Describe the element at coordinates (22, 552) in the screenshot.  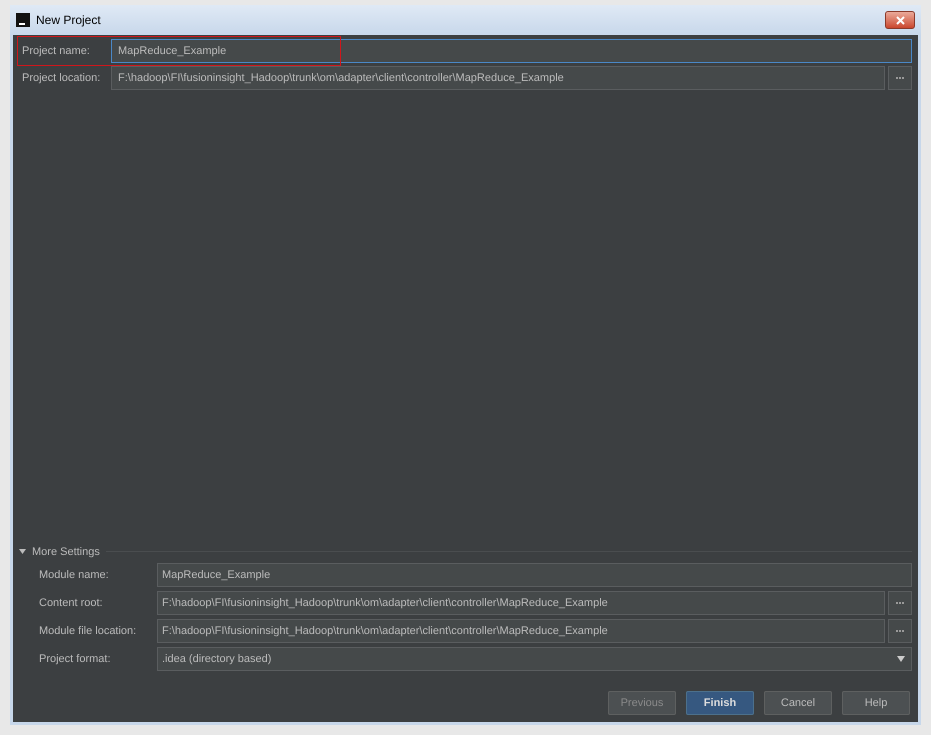
I see `collapse-triangle-icon` at that location.